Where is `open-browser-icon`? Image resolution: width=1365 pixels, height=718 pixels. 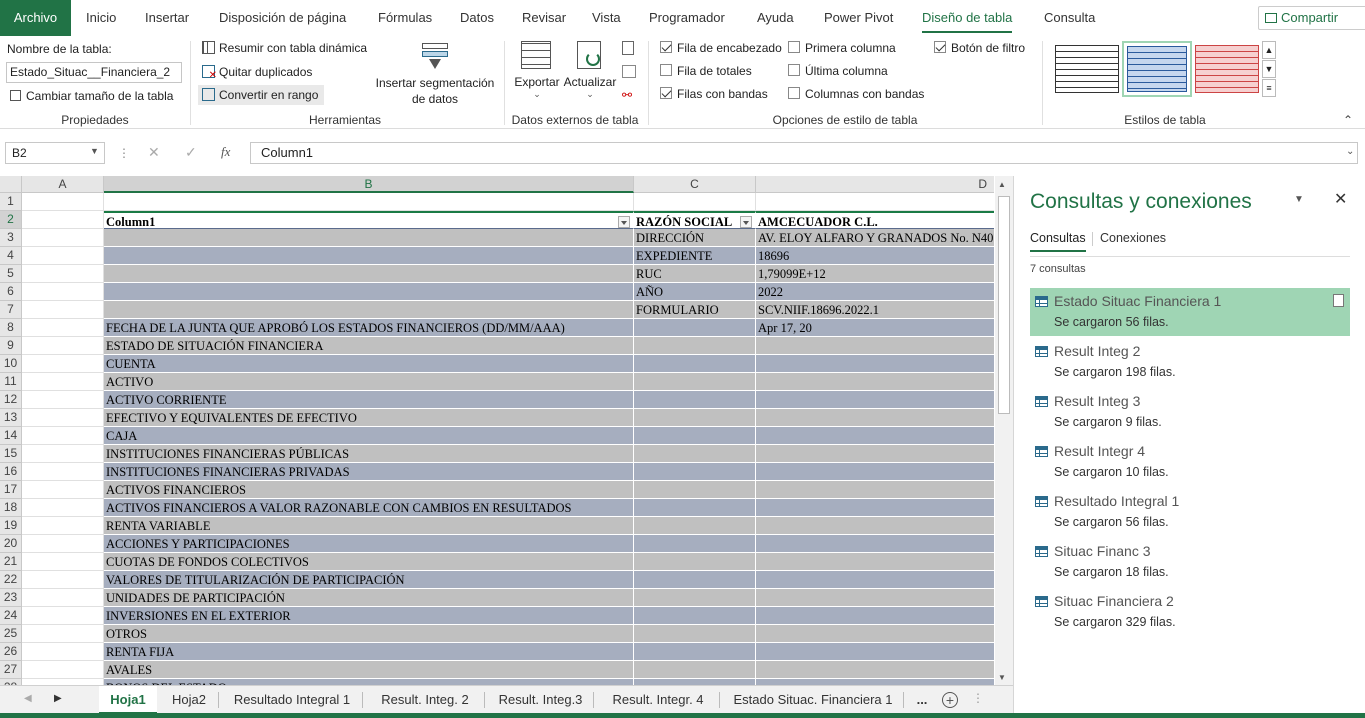
open-browser-icon is located at coordinates (629, 71).